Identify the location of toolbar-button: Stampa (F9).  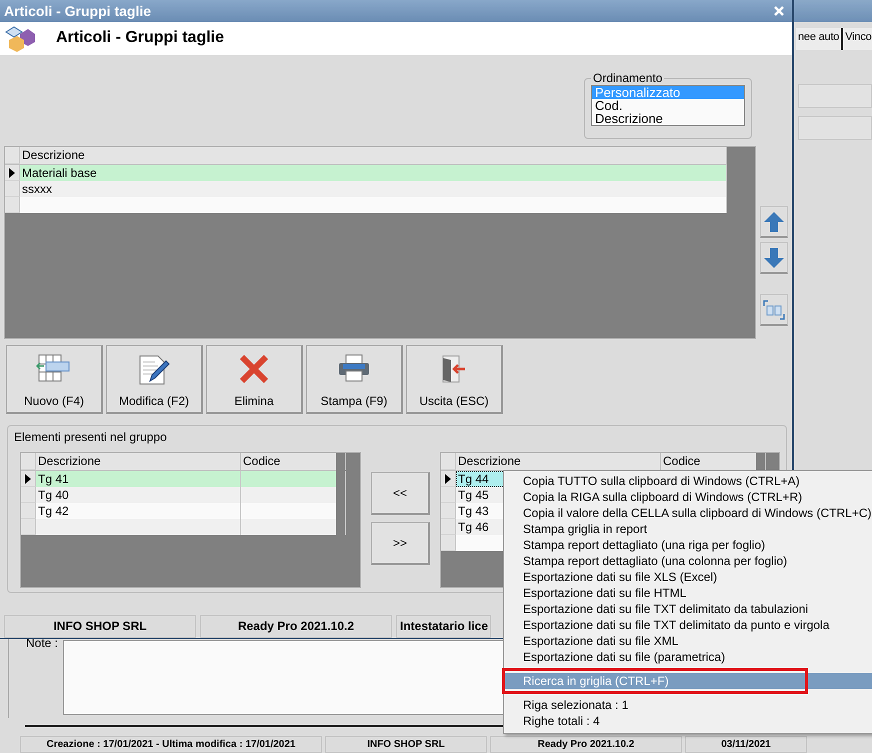
(354, 379).